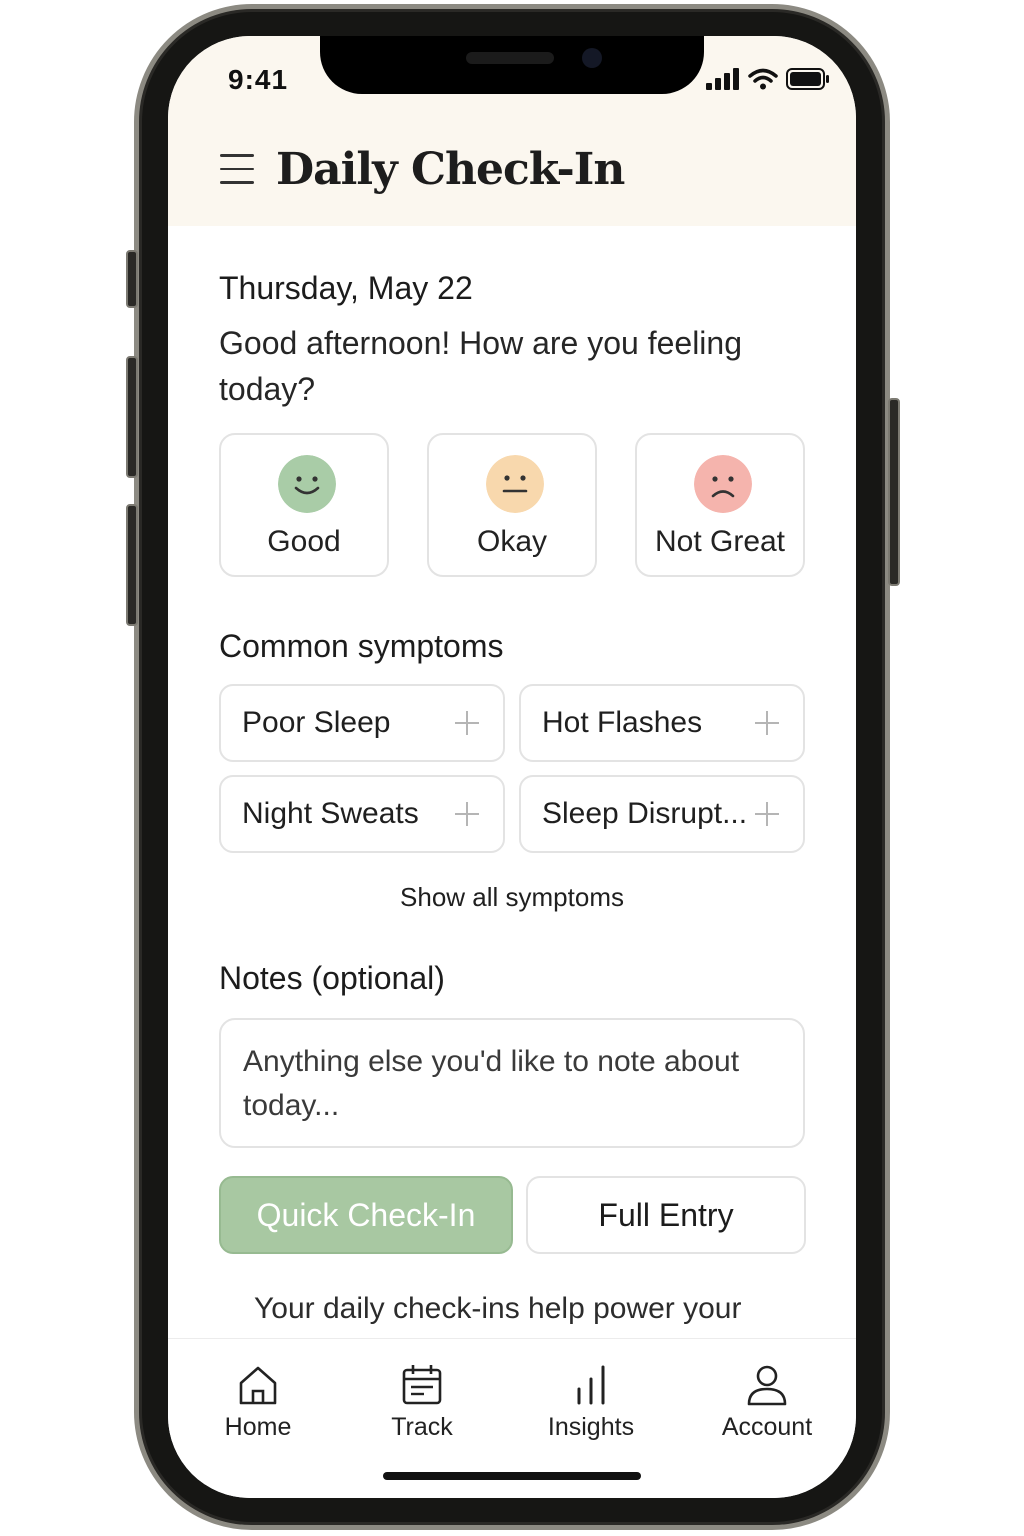 Image resolution: width=1024 pixels, height=1536 pixels. Describe the element at coordinates (512, 541) in the screenshot. I see `mood-label: Okay` at that location.